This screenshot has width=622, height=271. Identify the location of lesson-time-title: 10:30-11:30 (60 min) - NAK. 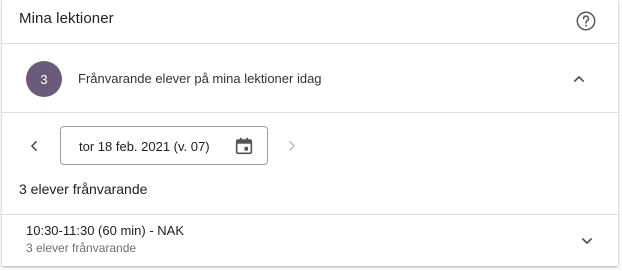
(105, 230).